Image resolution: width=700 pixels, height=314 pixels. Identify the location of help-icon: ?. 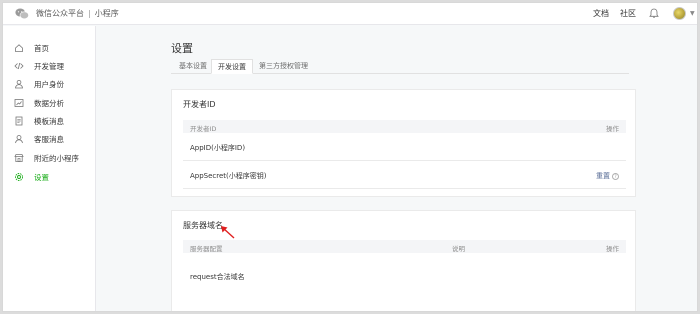
(615, 176).